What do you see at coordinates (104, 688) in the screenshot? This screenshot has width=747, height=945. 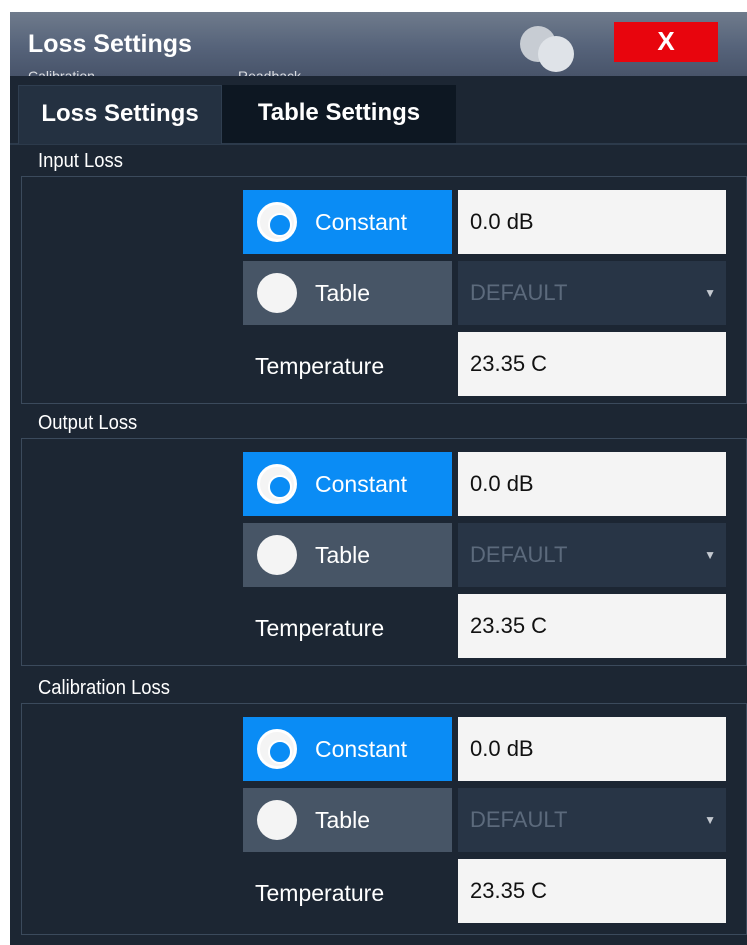 I see `section-label-calibration-loss: Calibration Loss` at bounding box center [104, 688].